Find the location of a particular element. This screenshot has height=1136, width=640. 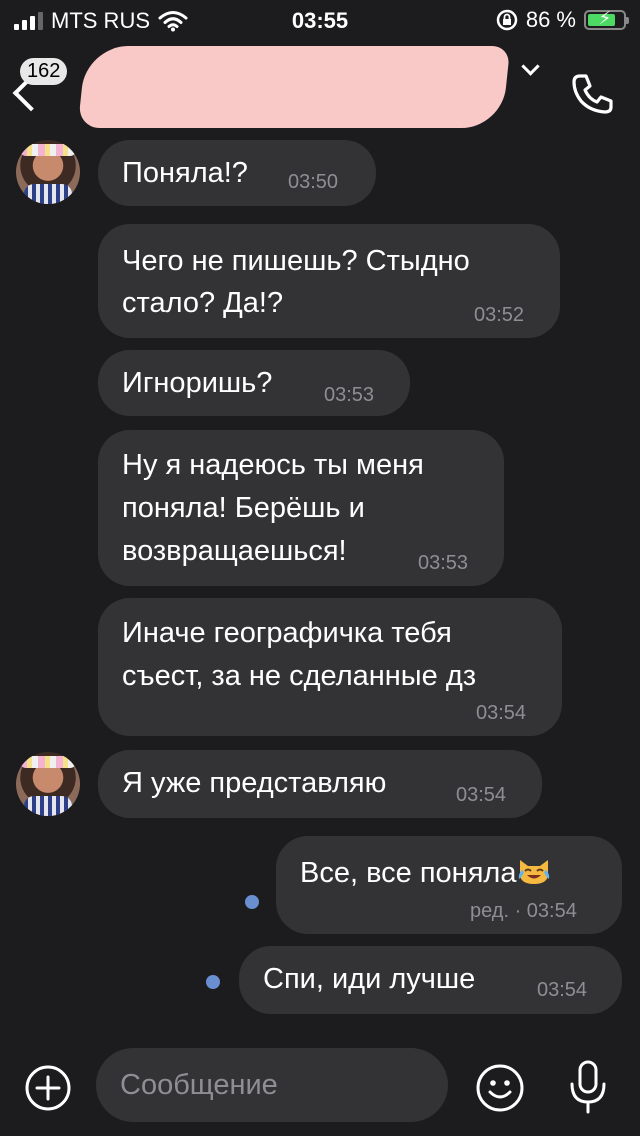

message-bubble: Поняла!? 03:50 is located at coordinates (237, 173).